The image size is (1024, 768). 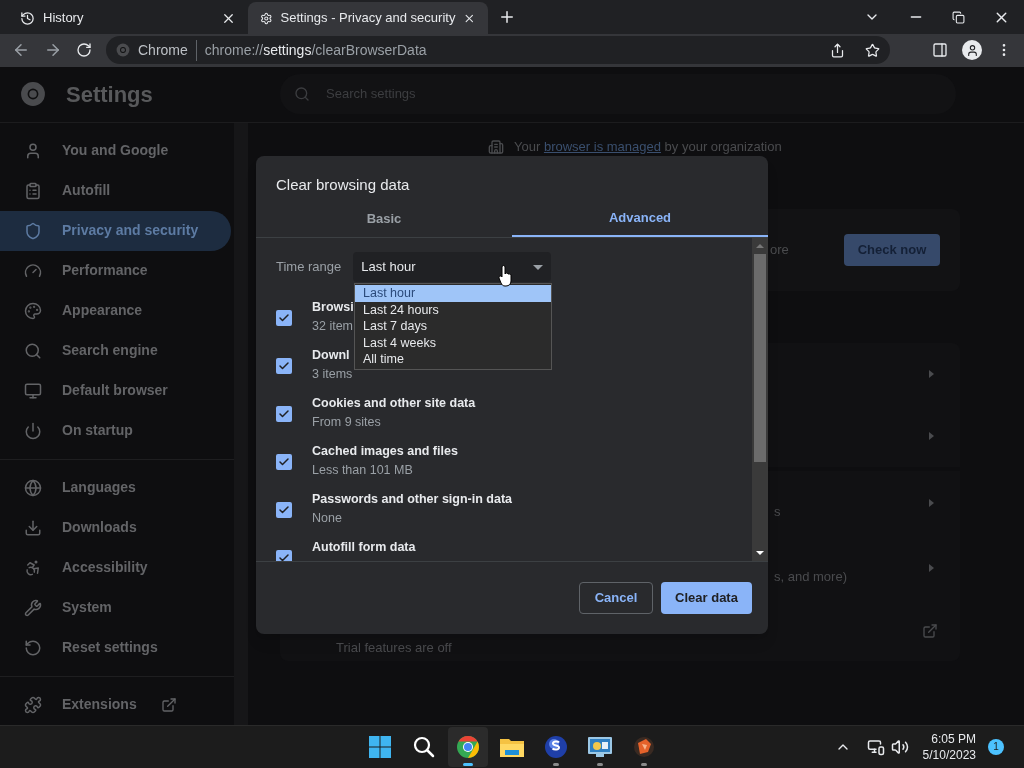 What do you see at coordinates (837, 50) in the screenshot?
I see `share-icon` at bounding box center [837, 50].